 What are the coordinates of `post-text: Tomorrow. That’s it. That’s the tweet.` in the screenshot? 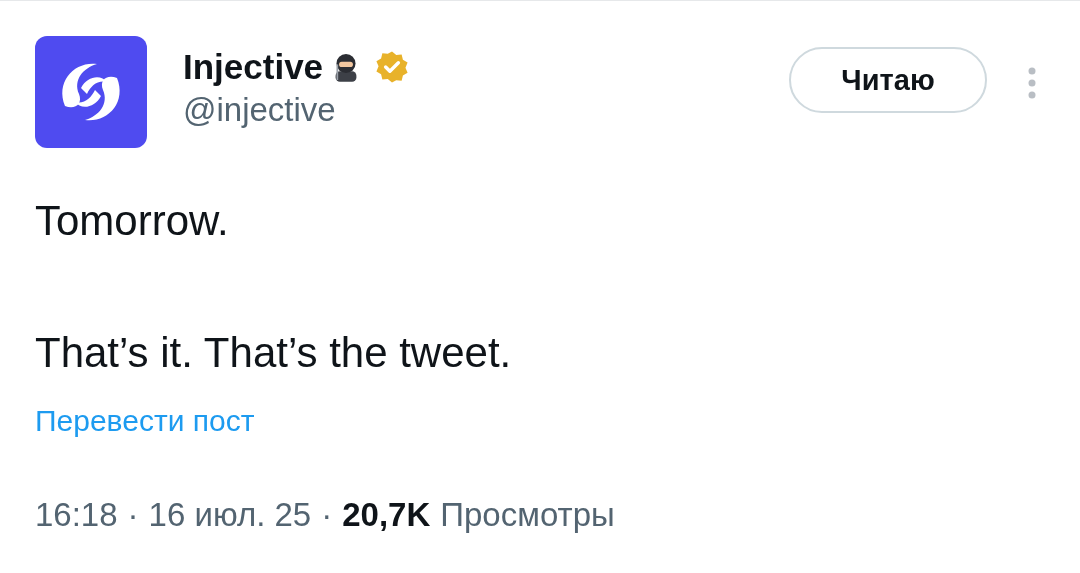 It's located at (274, 287).